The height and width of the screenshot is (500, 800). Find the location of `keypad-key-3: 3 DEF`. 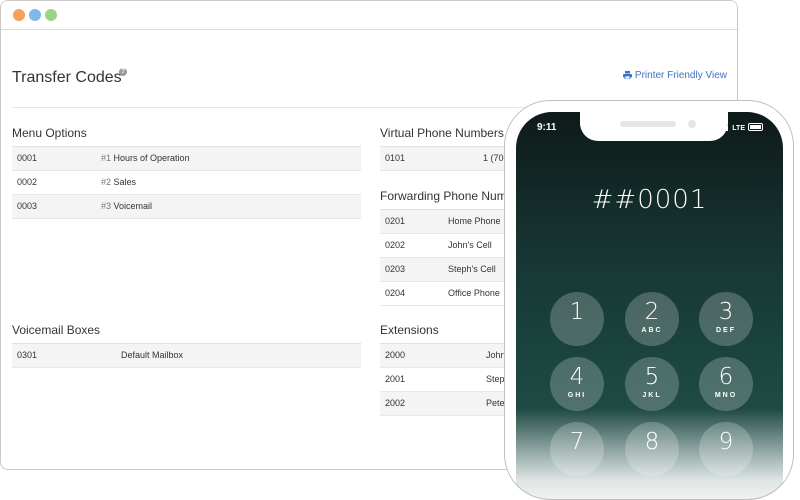

keypad-key-3: 3 DEF is located at coordinates (726, 319).